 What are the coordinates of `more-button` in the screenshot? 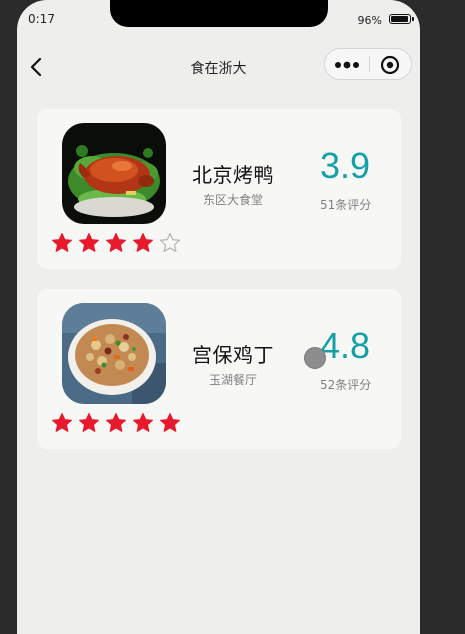 It's located at (347, 64).